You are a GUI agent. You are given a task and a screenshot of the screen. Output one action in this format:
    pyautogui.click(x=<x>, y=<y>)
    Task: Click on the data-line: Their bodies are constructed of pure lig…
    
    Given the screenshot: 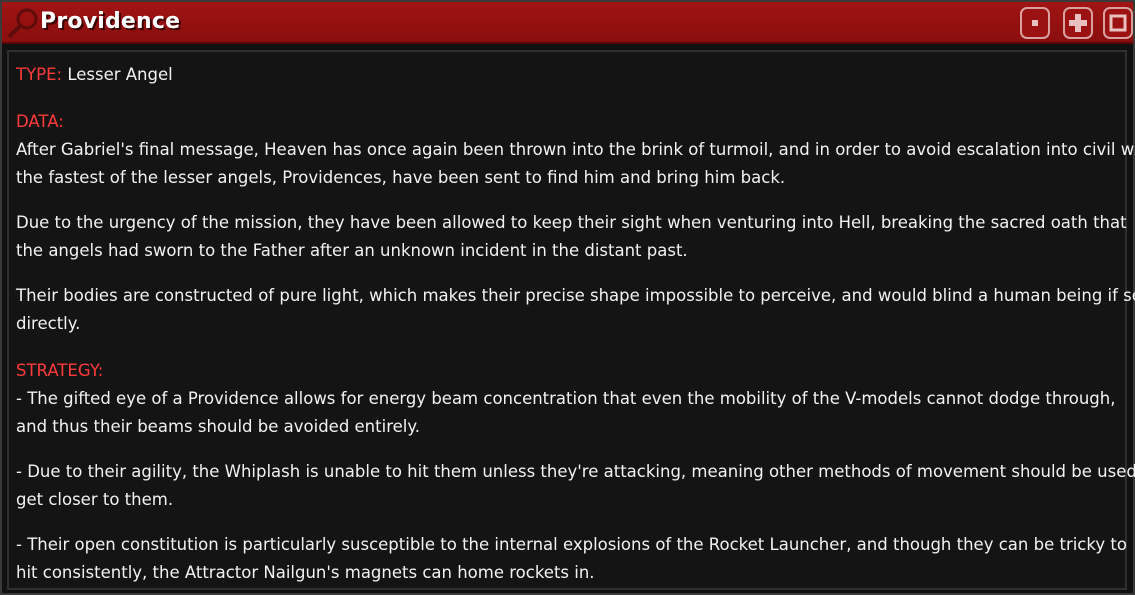 What is the action you would take?
    pyautogui.click(x=575, y=295)
    